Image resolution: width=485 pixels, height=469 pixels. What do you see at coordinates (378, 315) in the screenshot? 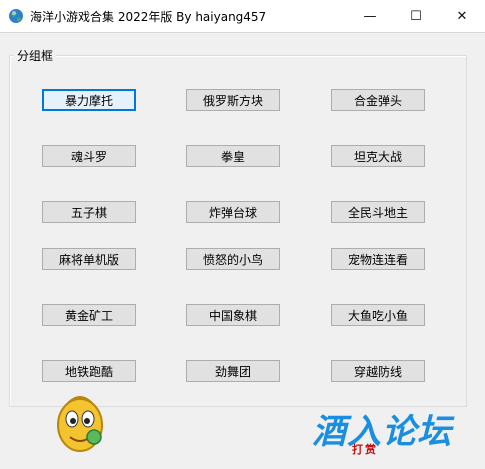
I see `game-button-big-fish: 大鱼吃小鱼` at bounding box center [378, 315].